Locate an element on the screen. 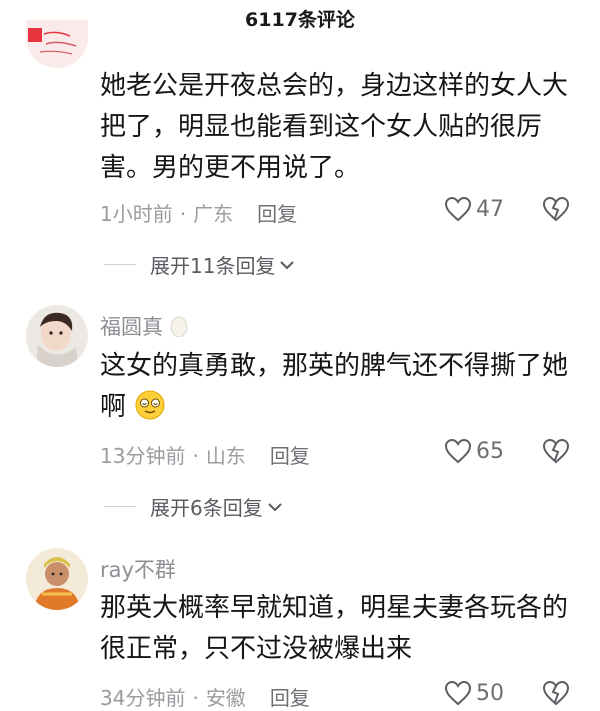 This screenshot has width=600, height=711. comment-meta: 1小时前 · 广东 回复 is located at coordinates (198, 212).